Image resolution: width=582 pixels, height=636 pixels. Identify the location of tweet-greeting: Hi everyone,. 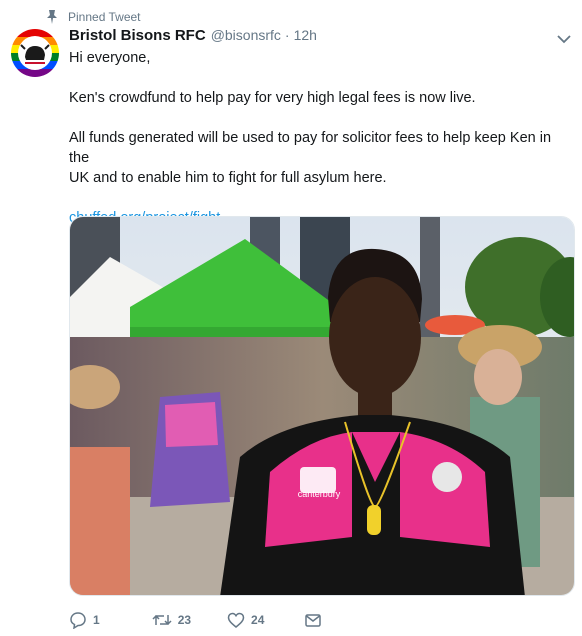
(110, 58).